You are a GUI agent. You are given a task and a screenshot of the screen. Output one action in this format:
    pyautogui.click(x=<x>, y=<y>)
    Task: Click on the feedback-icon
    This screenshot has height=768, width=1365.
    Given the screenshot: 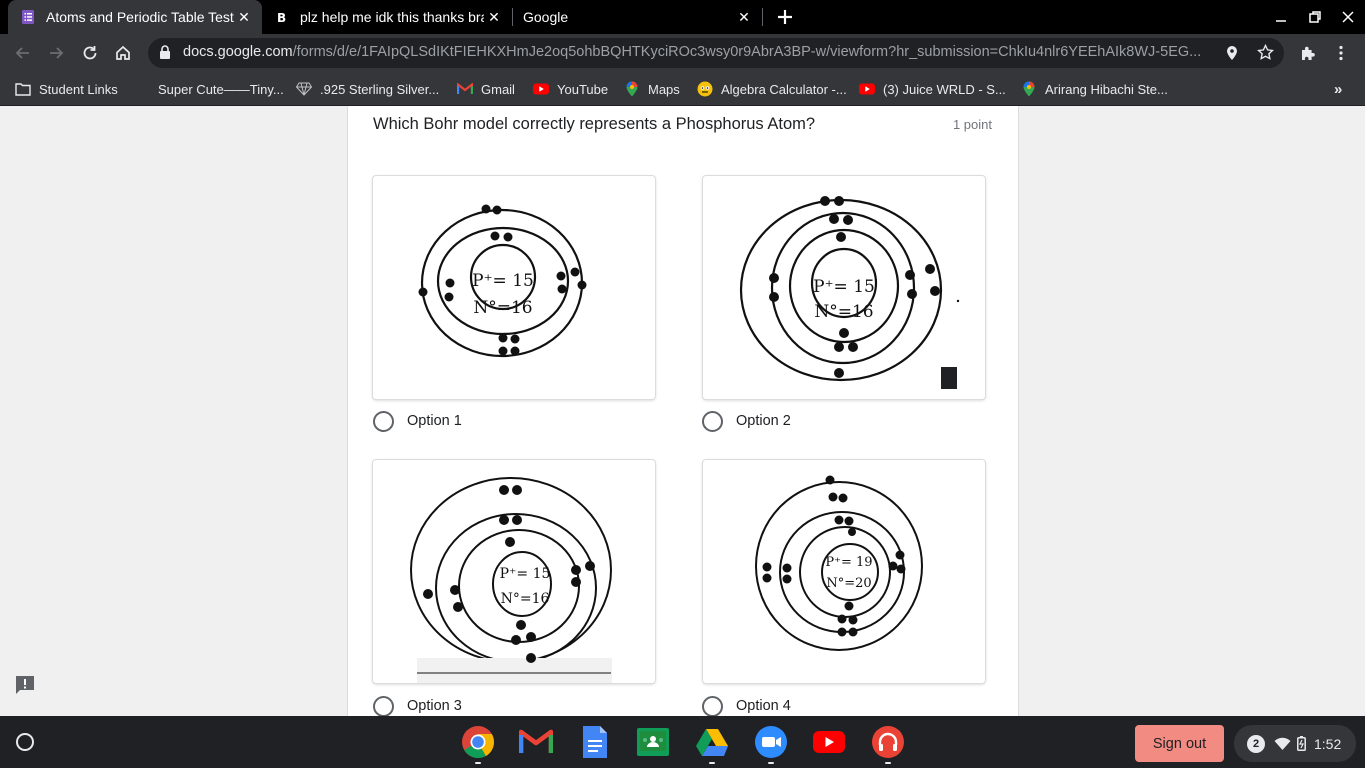 What is the action you would take?
    pyautogui.click(x=25, y=685)
    